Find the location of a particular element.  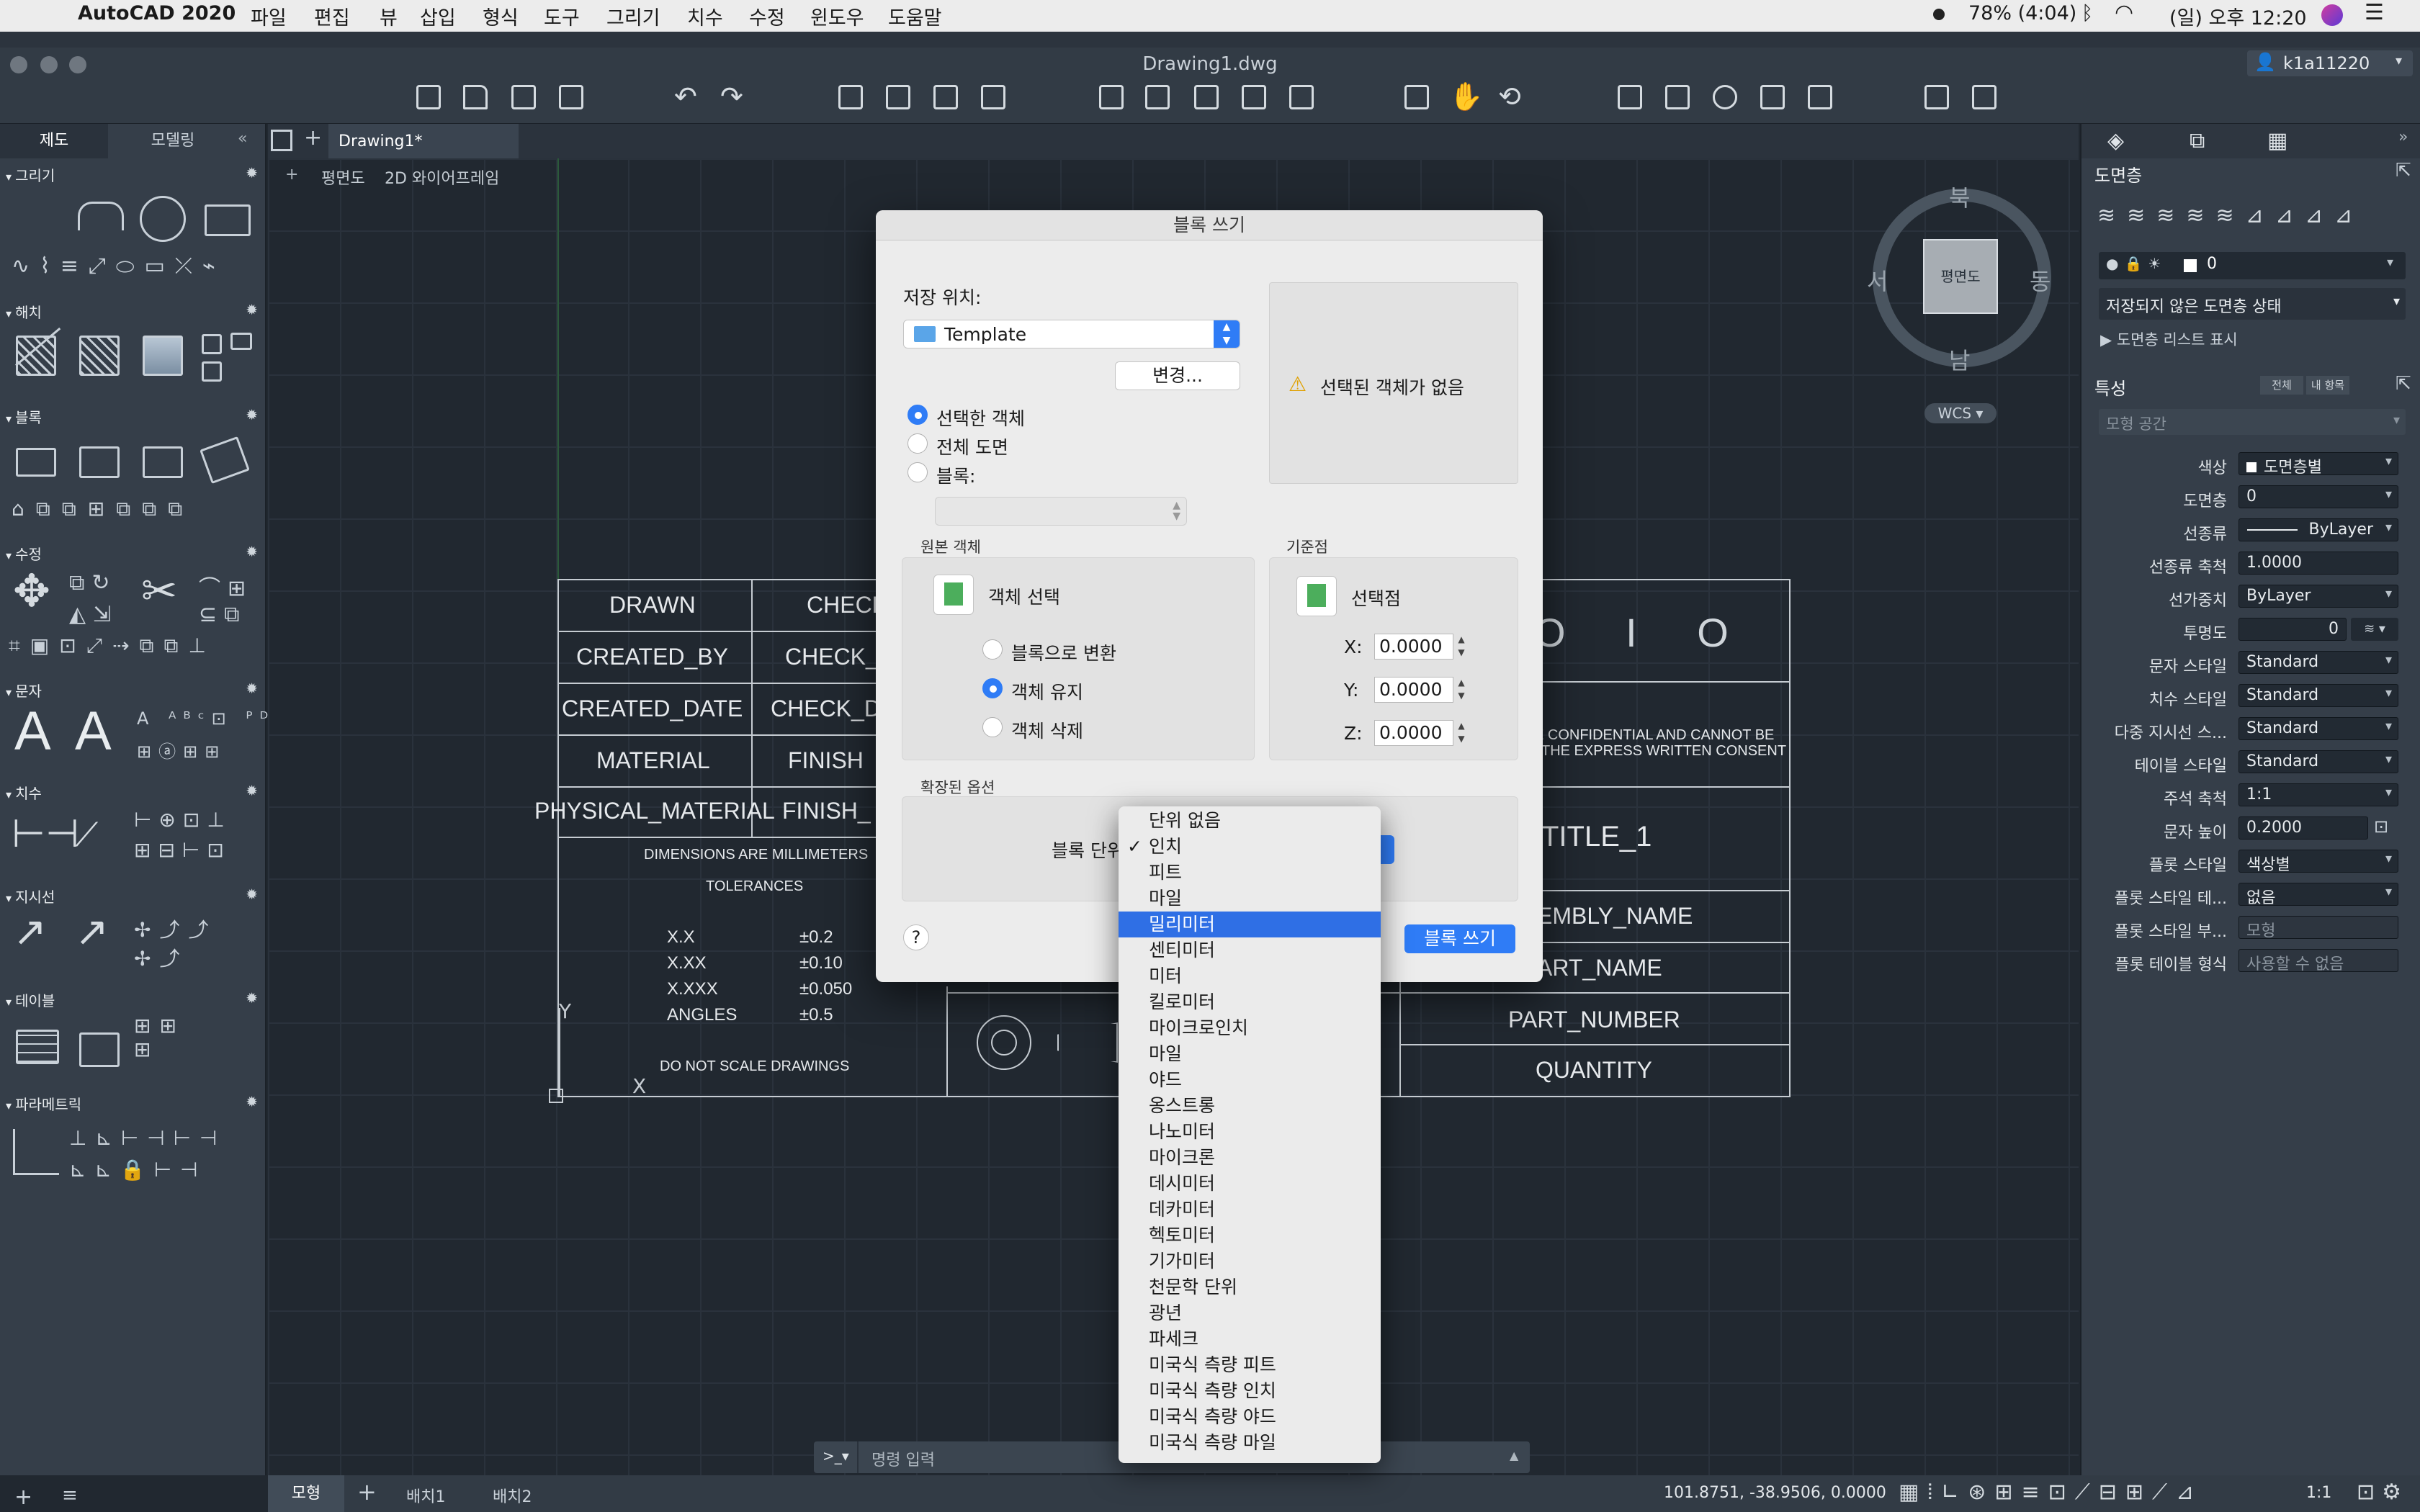

single-line-text-icon: A is located at coordinates (93, 731).